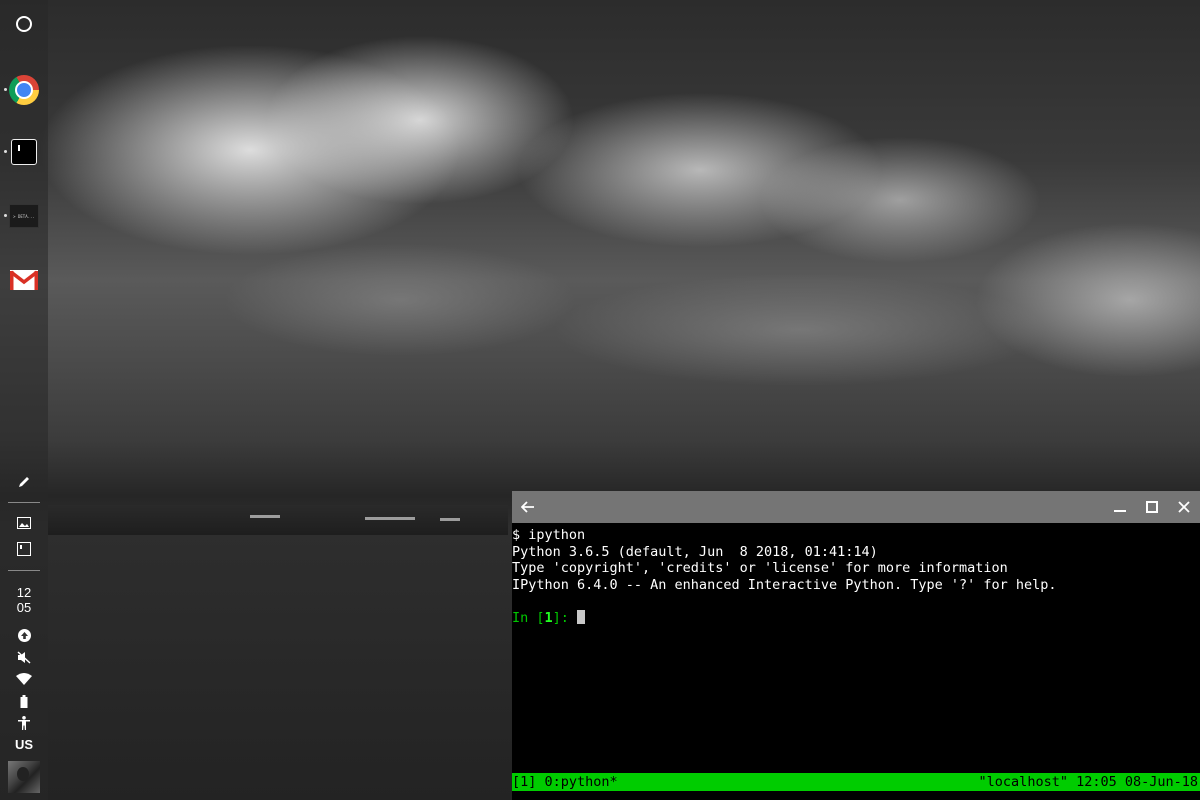 Image resolution: width=1200 pixels, height=800 pixels. I want to click on minimize-icon, so click(1120, 511).